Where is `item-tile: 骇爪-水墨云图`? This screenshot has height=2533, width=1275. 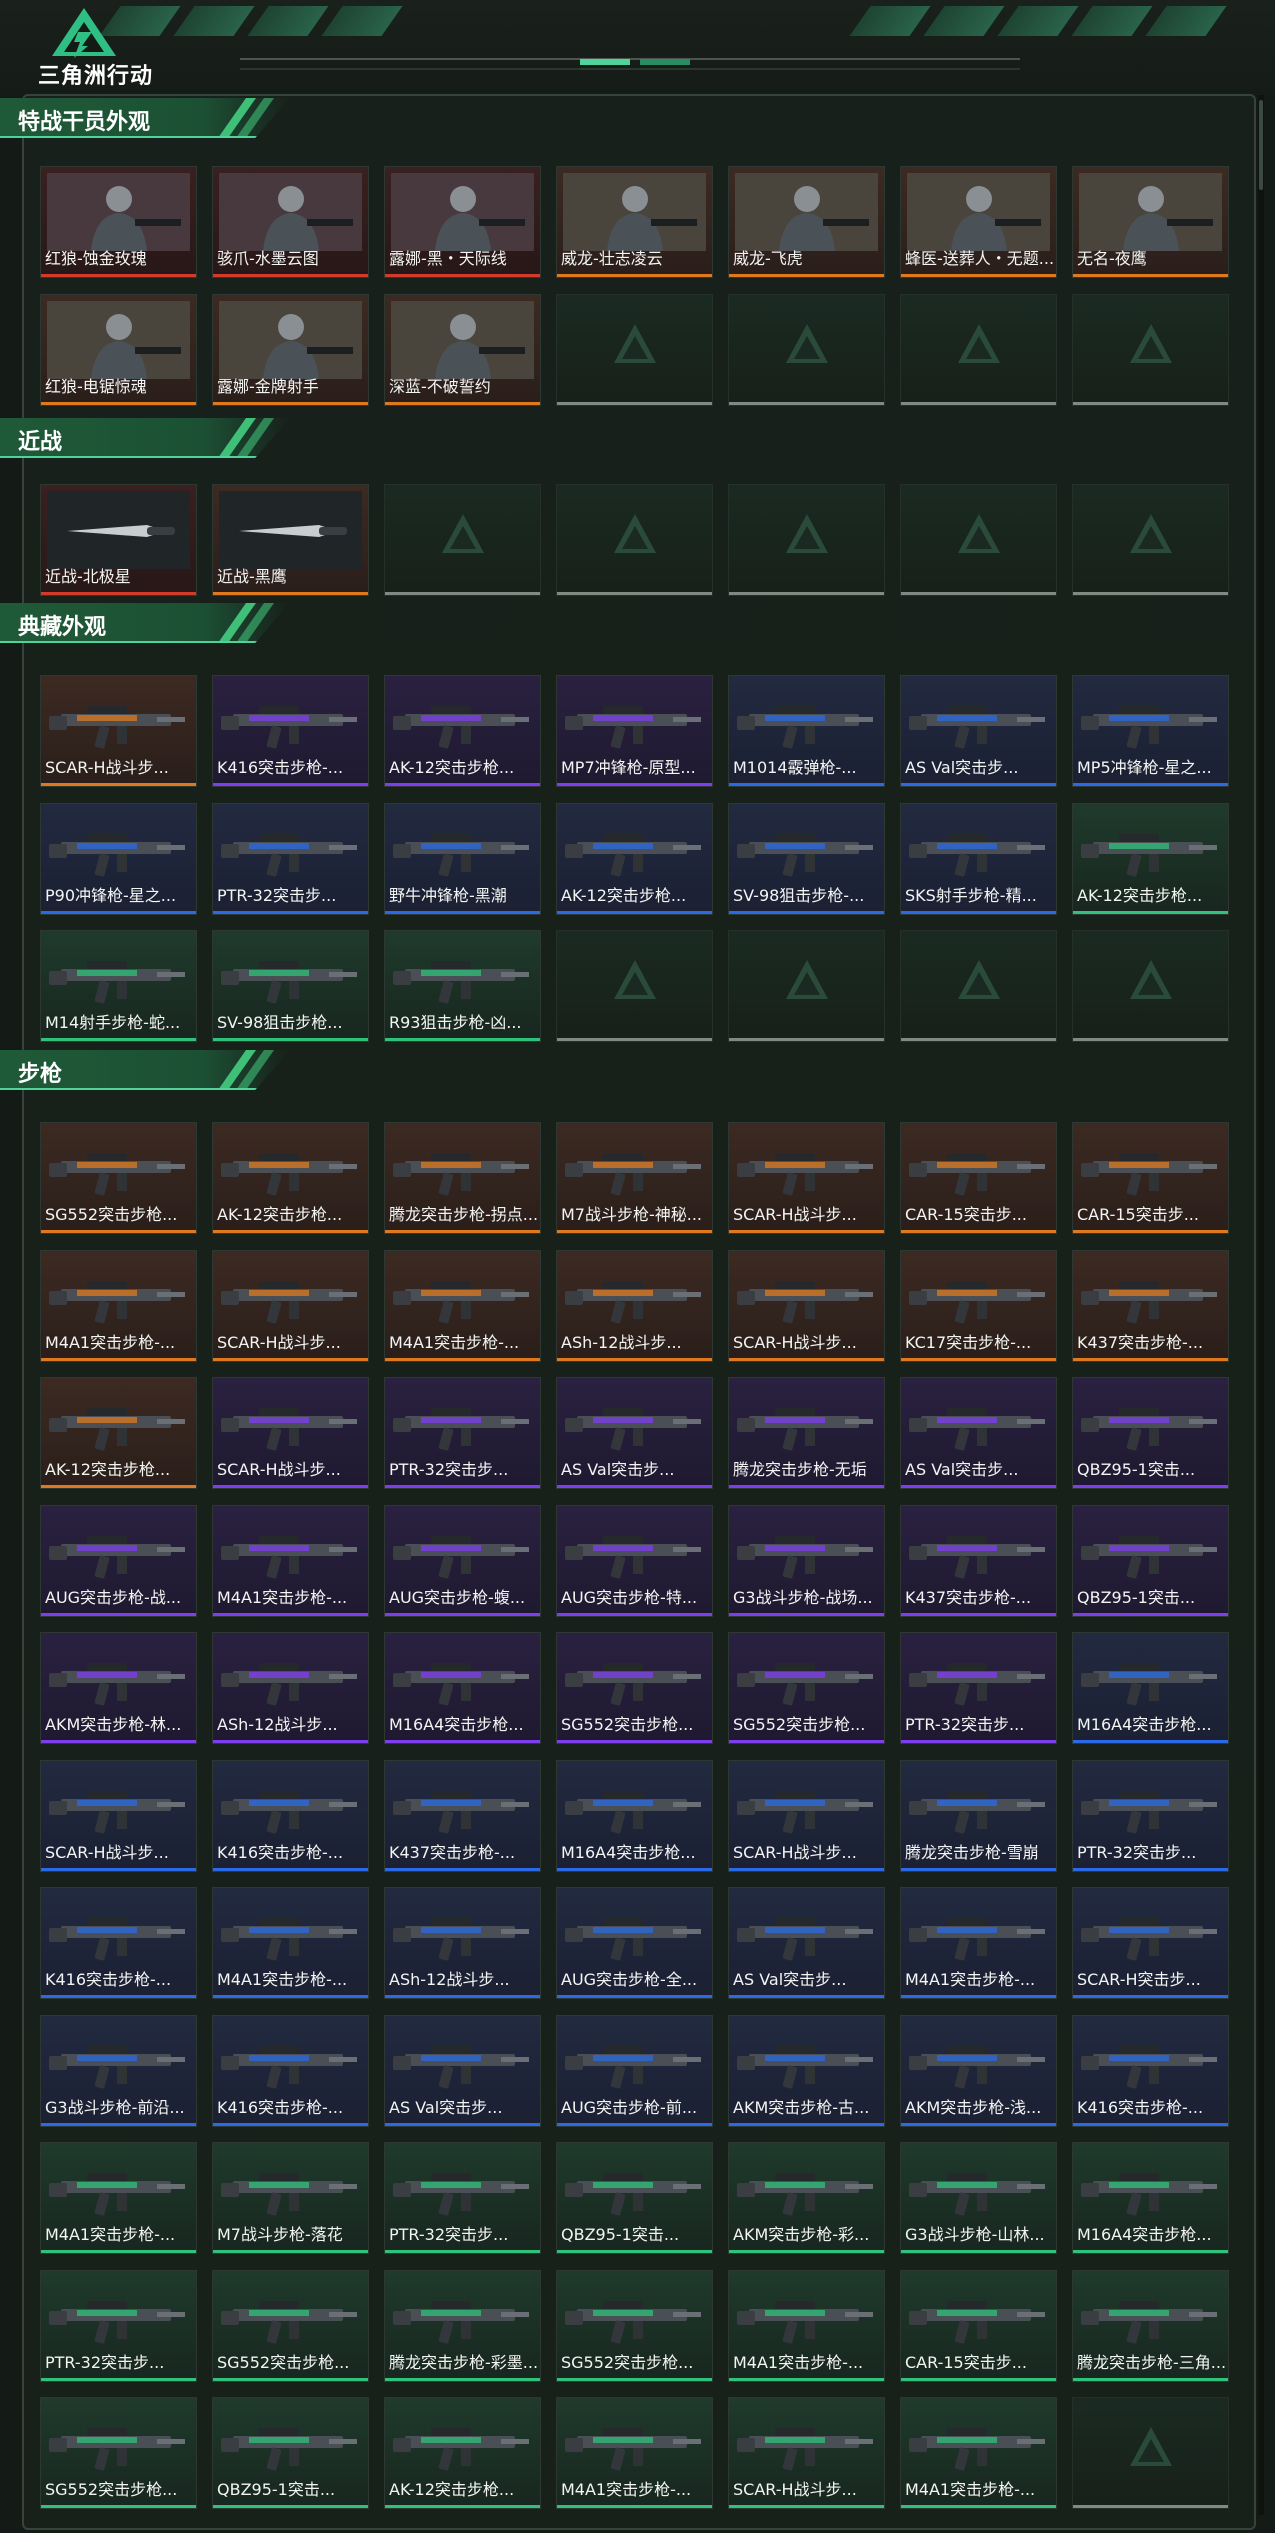
item-tile: 骇爪-水墨云图 is located at coordinates (290, 222).